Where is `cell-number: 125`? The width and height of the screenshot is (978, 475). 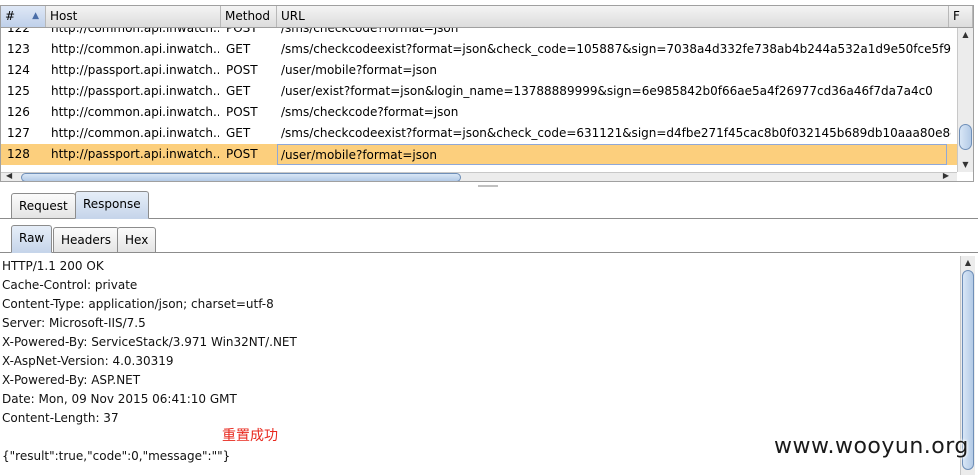
cell-number: 125 is located at coordinates (18, 91).